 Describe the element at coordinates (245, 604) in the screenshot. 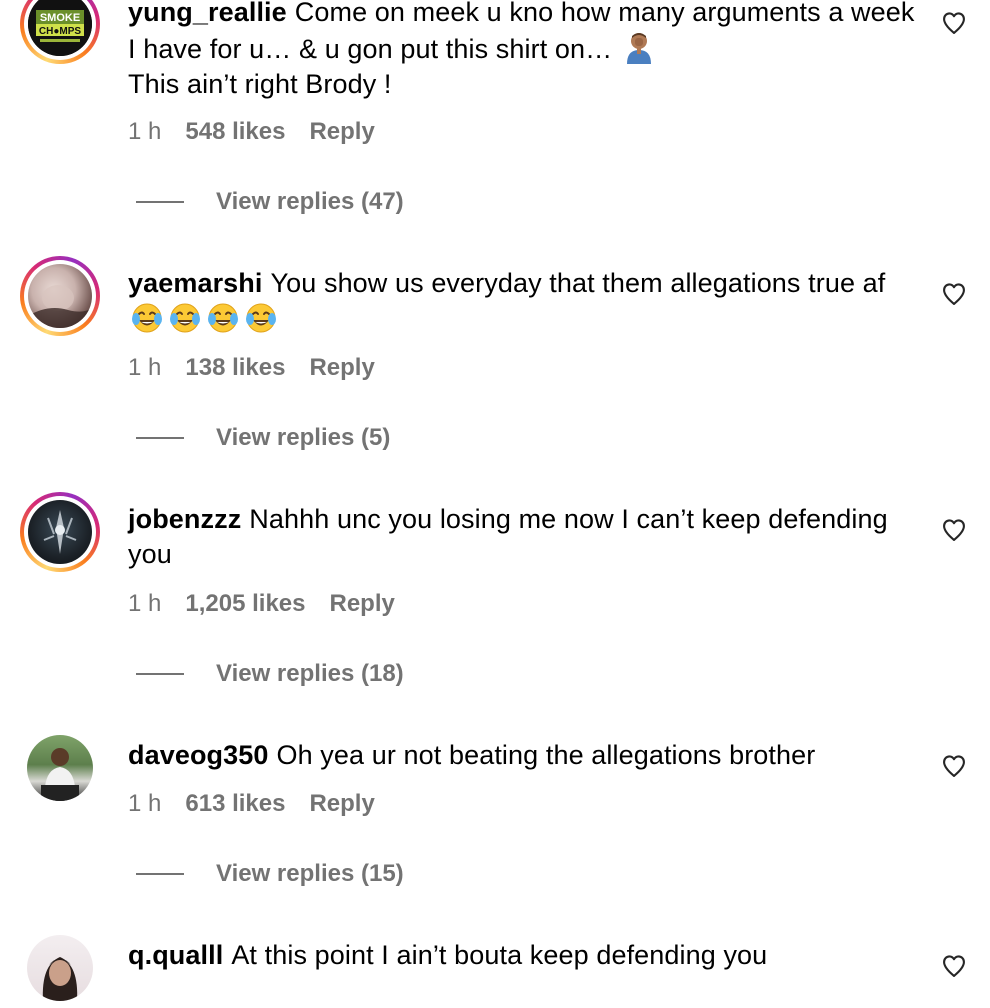

I see `comment-likes: 1,205 likes` at that location.